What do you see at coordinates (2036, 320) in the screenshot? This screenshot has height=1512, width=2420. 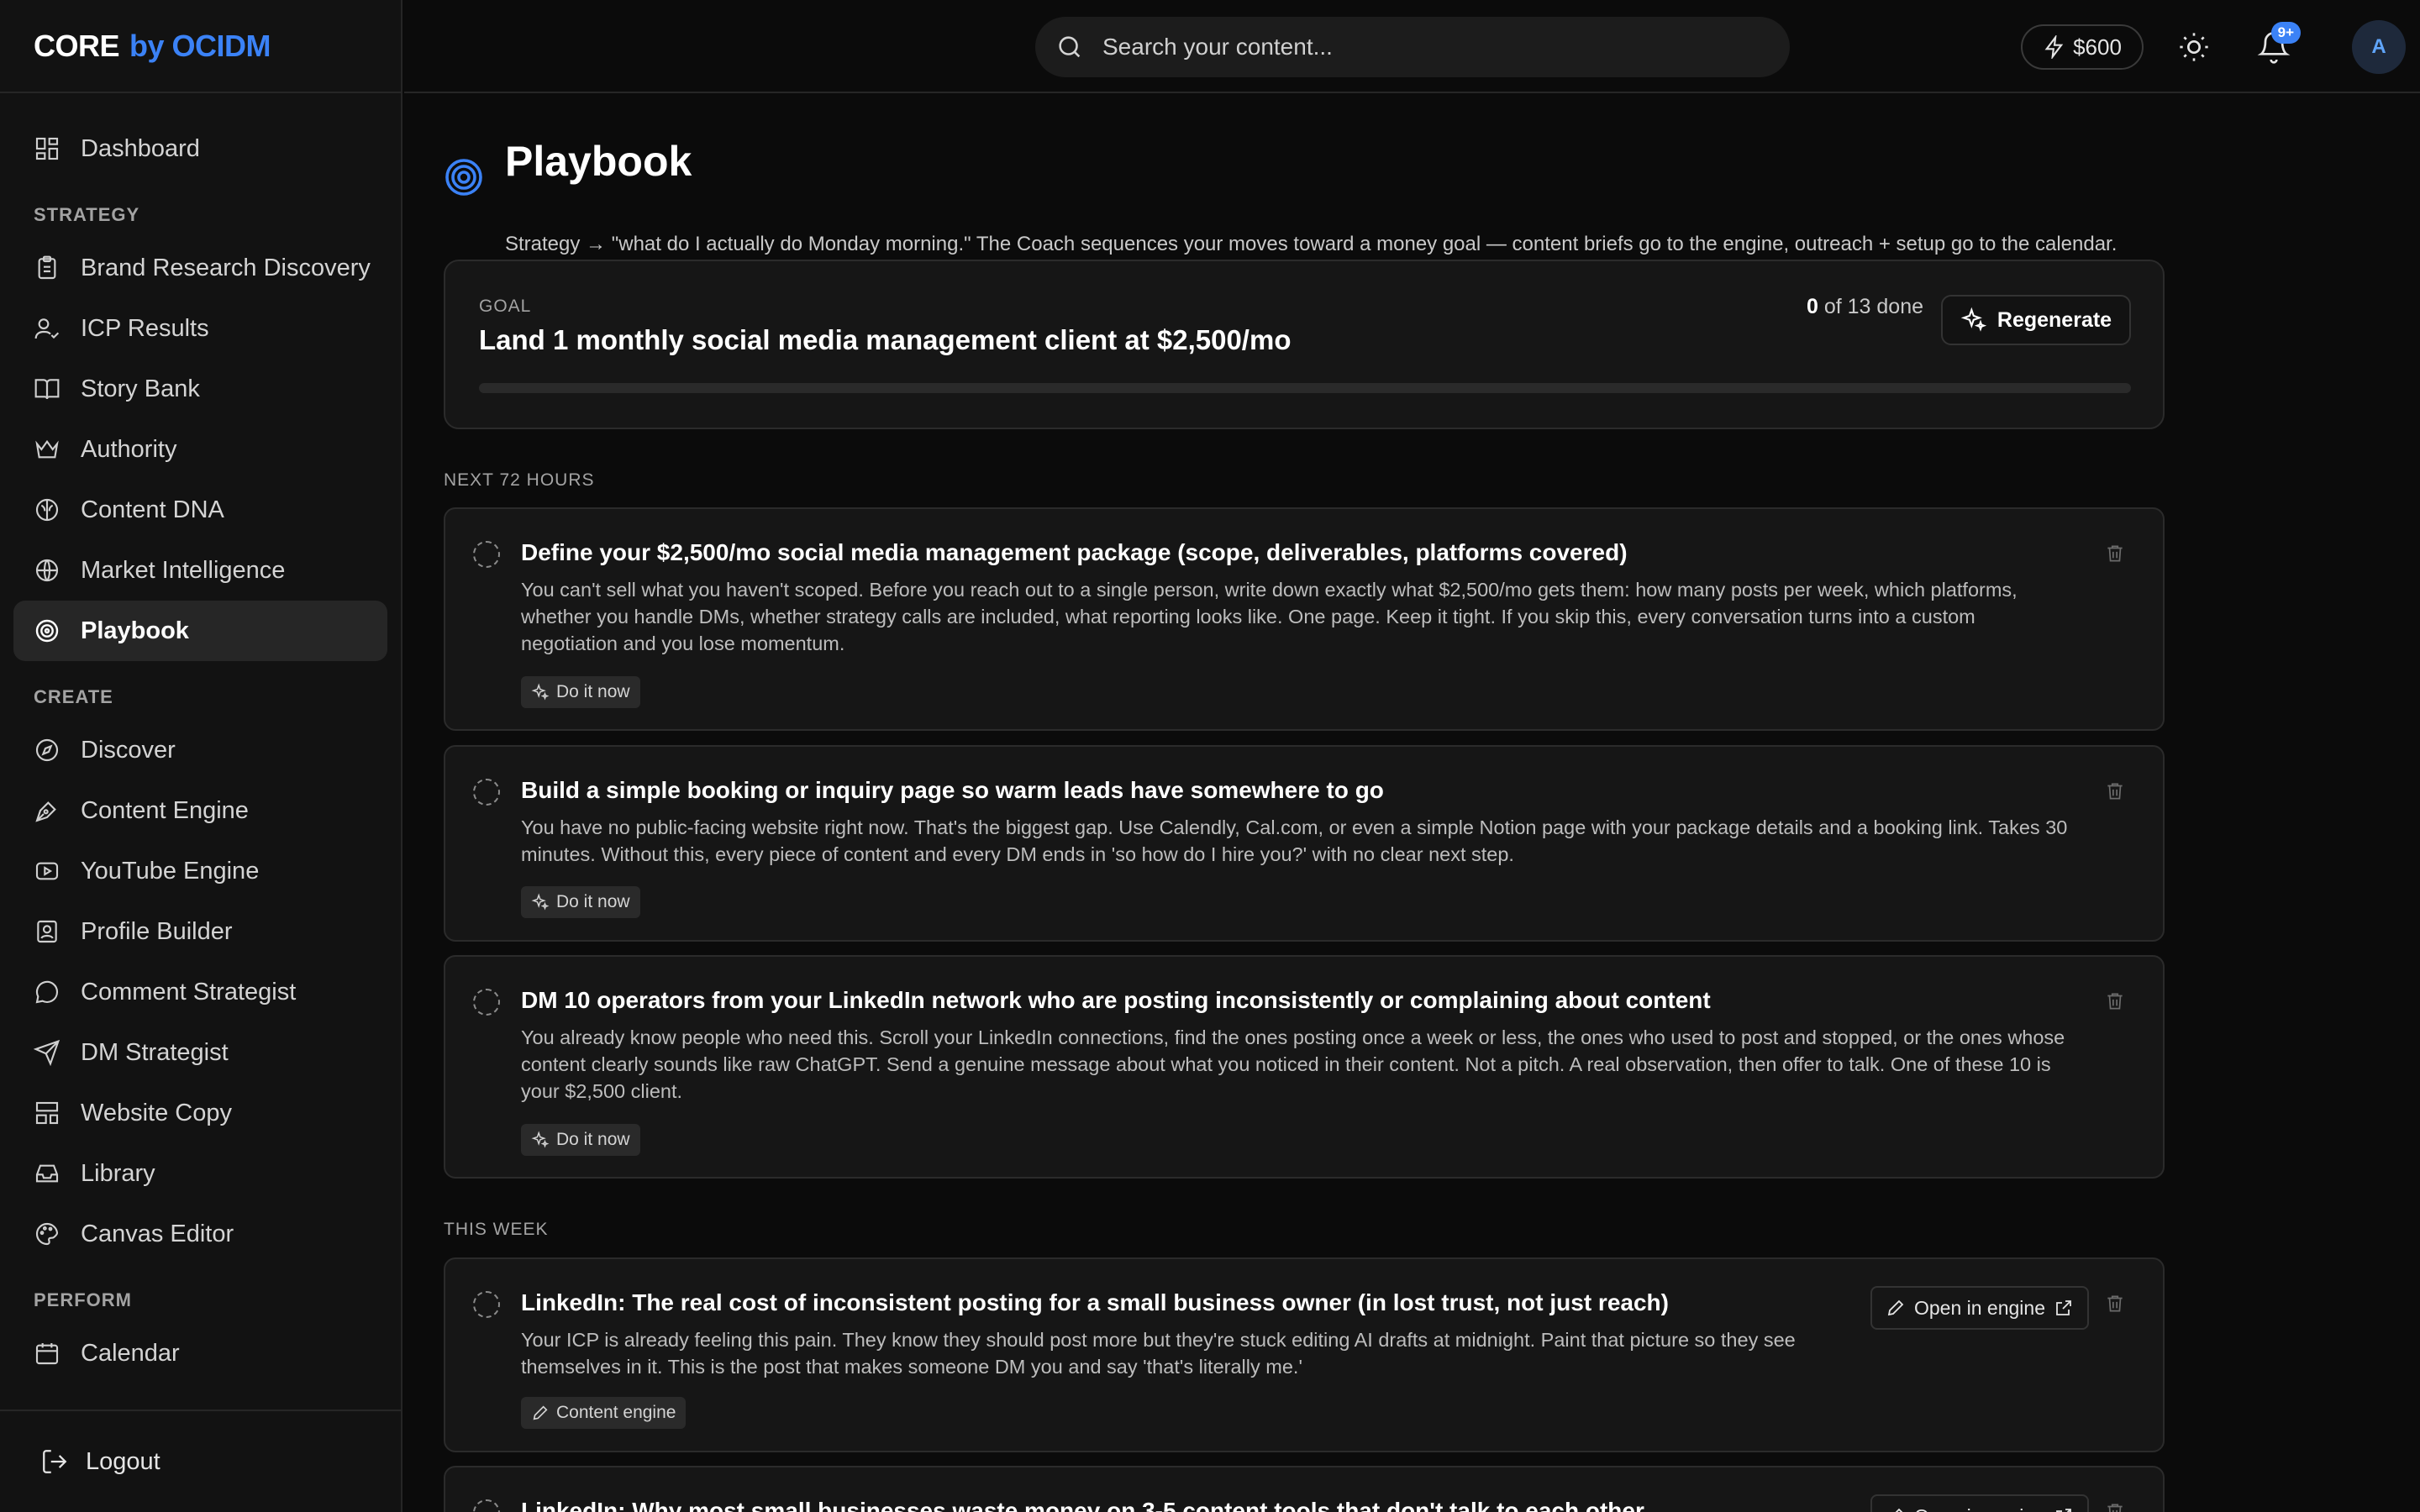 I see `regenerate-button: Regenerate` at bounding box center [2036, 320].